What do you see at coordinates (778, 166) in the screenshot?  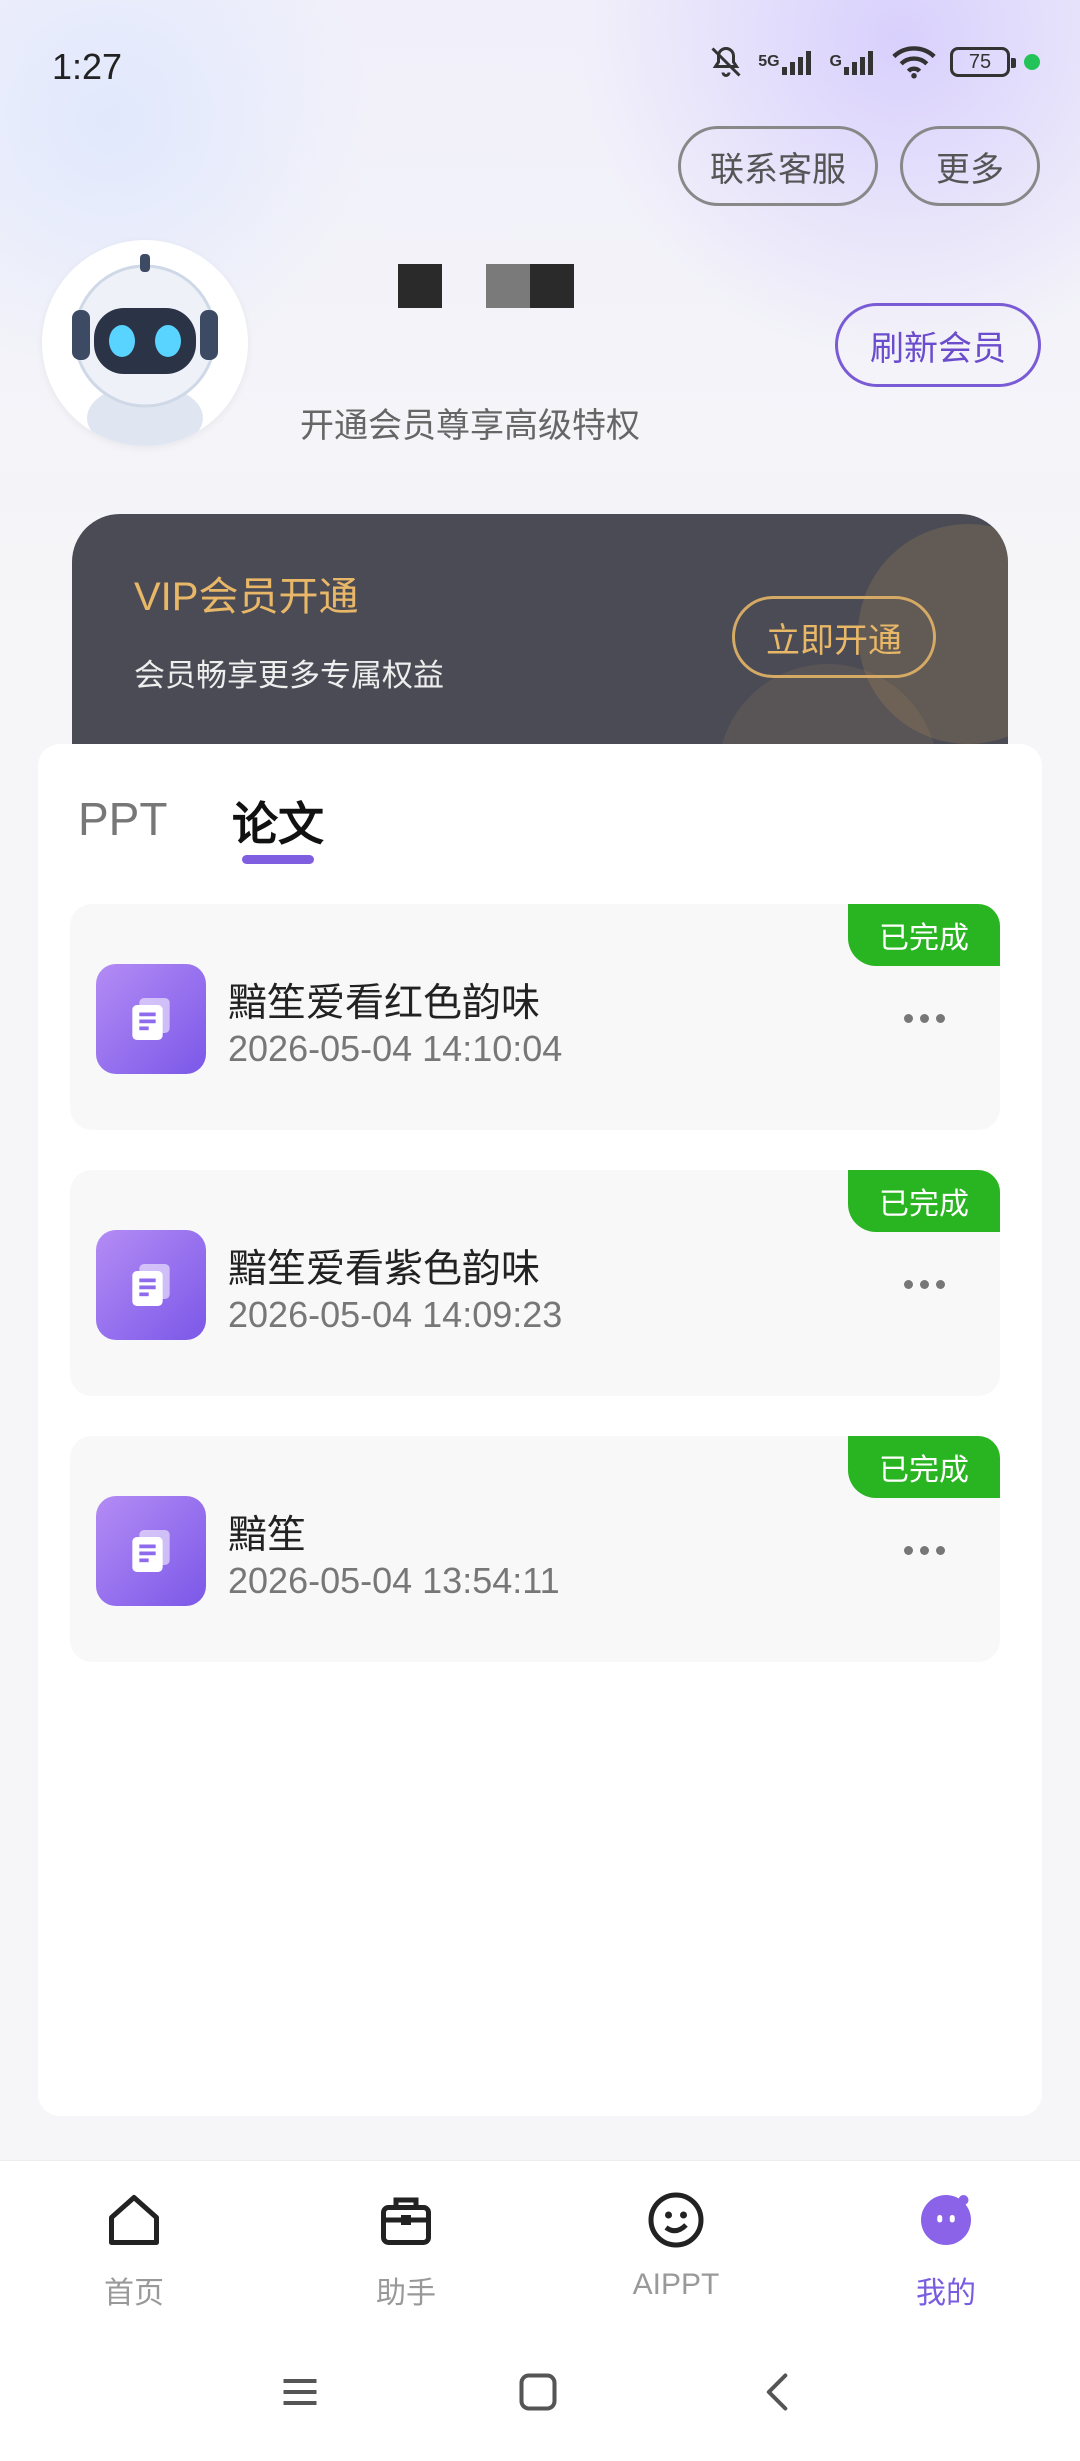 I see `contact-service-button: 联系客服` at bounding box center [778, 166].